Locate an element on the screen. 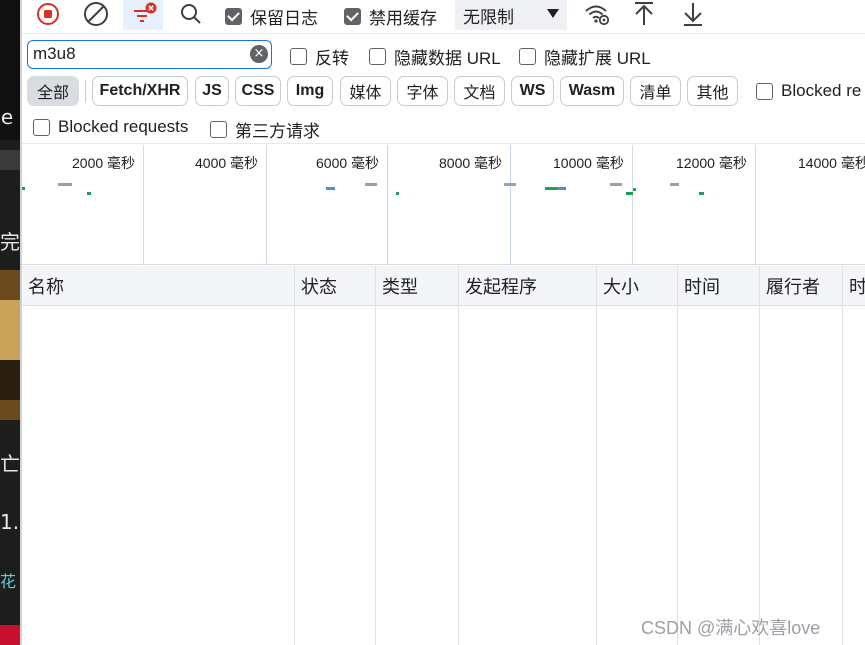 The image size is (865, 645). type-filter-wasm: Wasm is located at coordinates (592, 91).